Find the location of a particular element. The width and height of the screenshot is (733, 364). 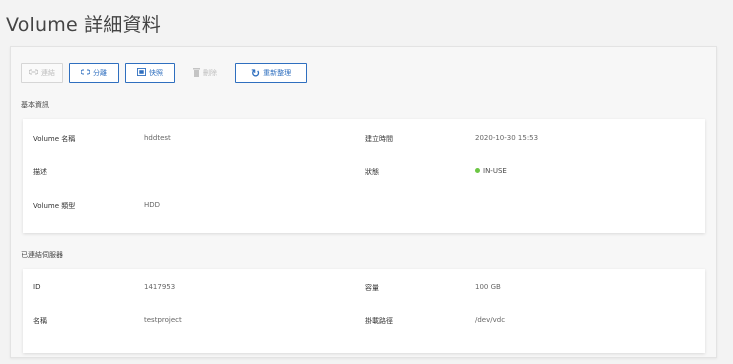

id-label: ID is located at coordinates (37, 287).